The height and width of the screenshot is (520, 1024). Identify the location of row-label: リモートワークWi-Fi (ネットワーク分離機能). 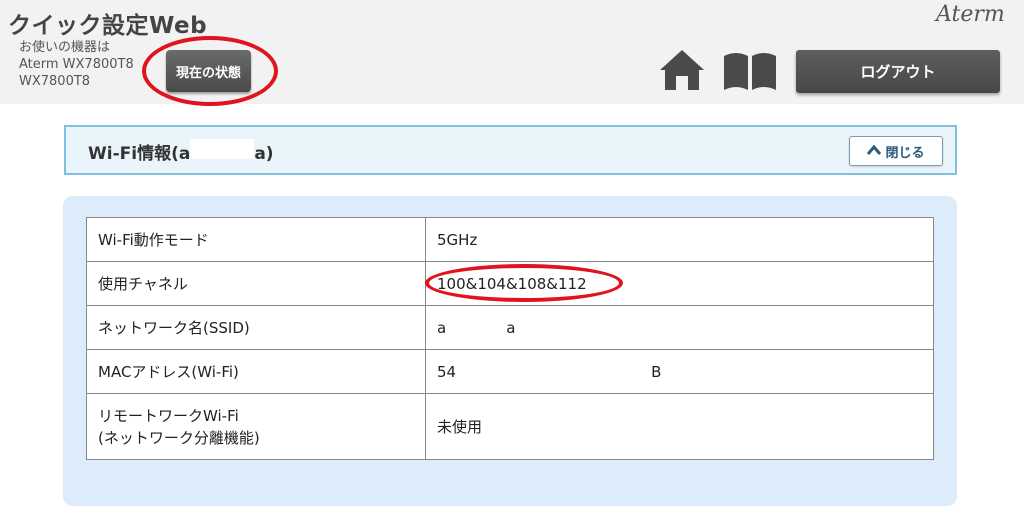
(256, 426).